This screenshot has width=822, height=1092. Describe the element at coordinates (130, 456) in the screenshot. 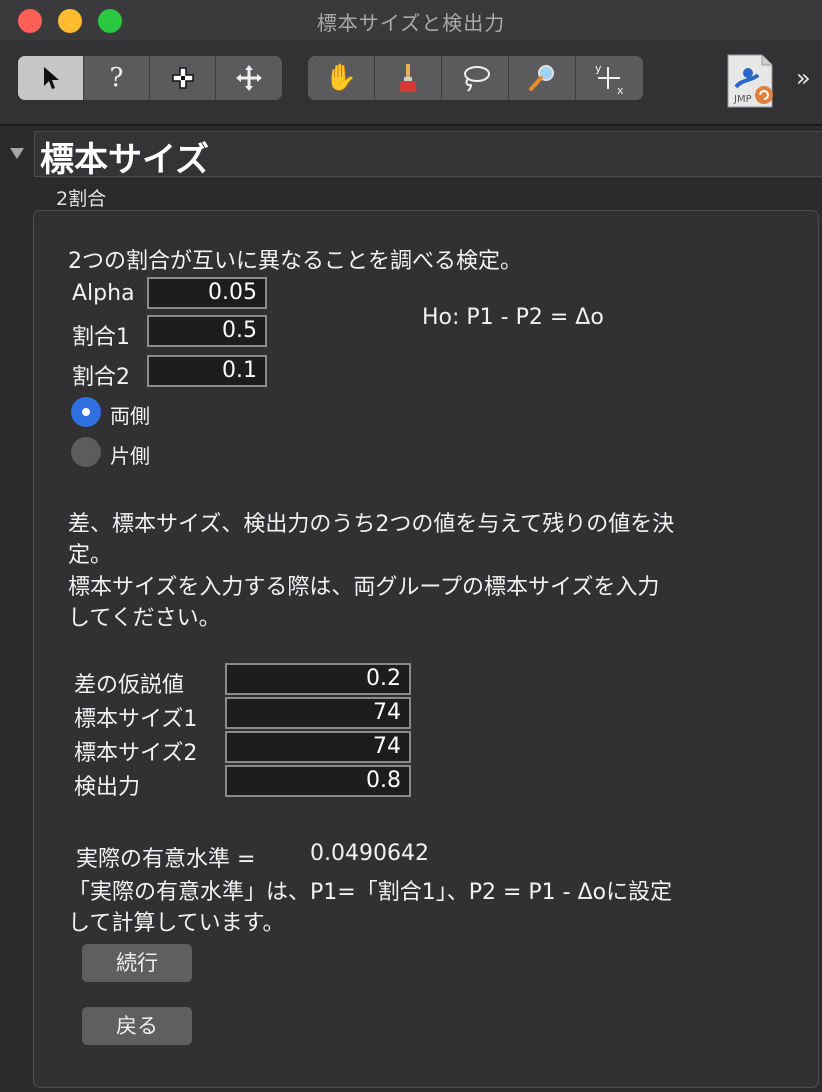

I see `one-sided-label: 片側` at that location.